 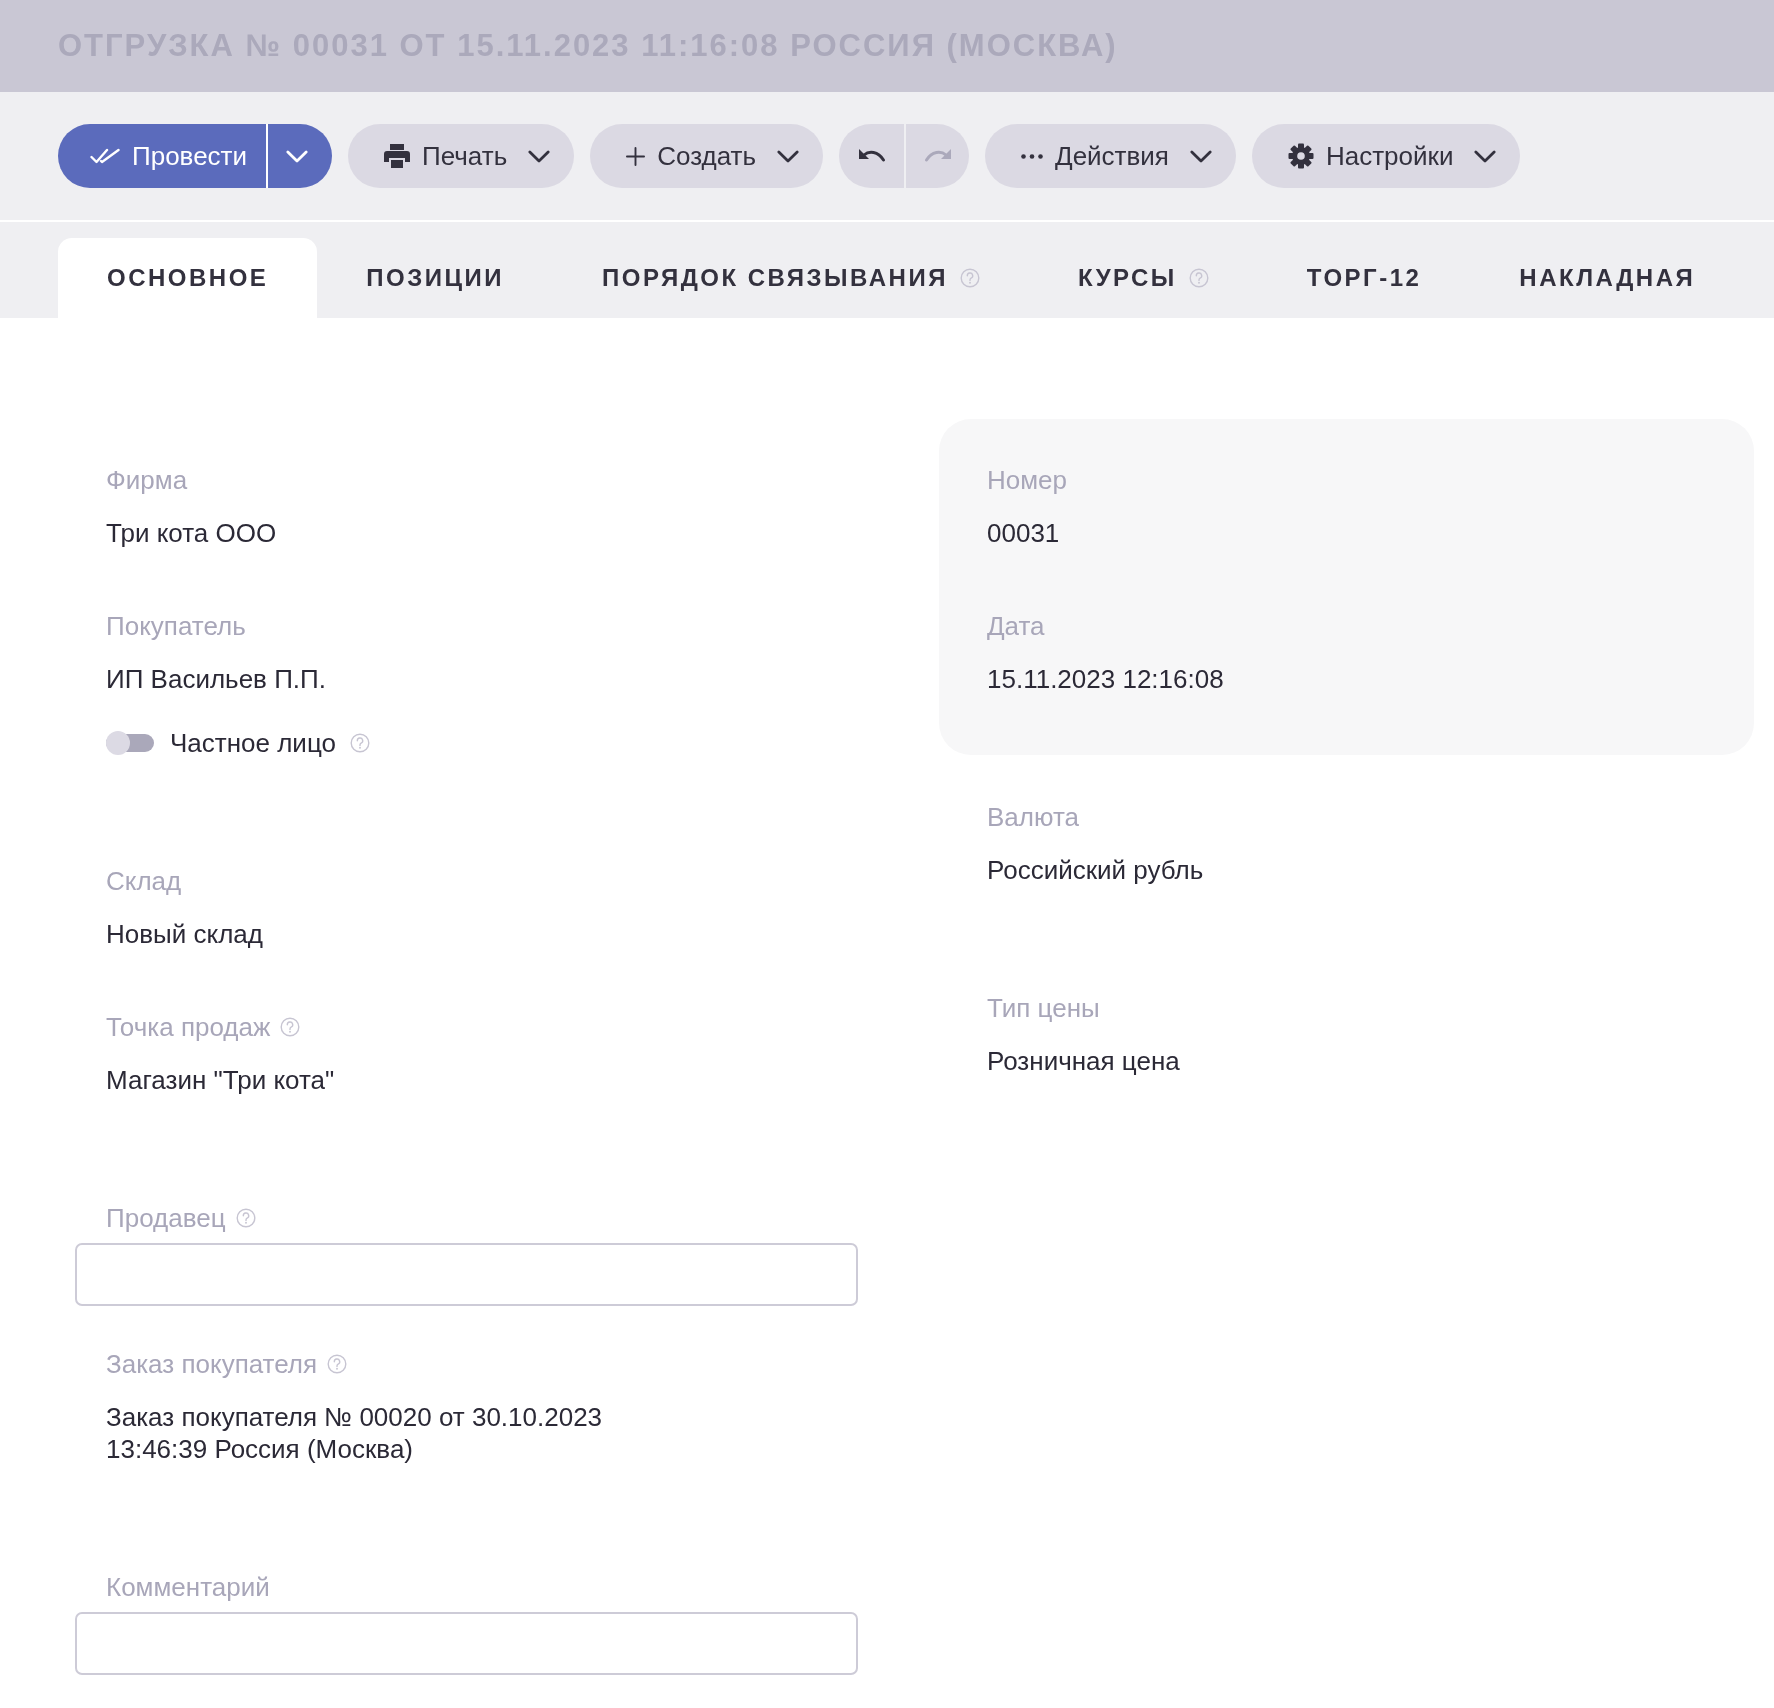 I want to click on undo-button, so click(x=872, y=156).